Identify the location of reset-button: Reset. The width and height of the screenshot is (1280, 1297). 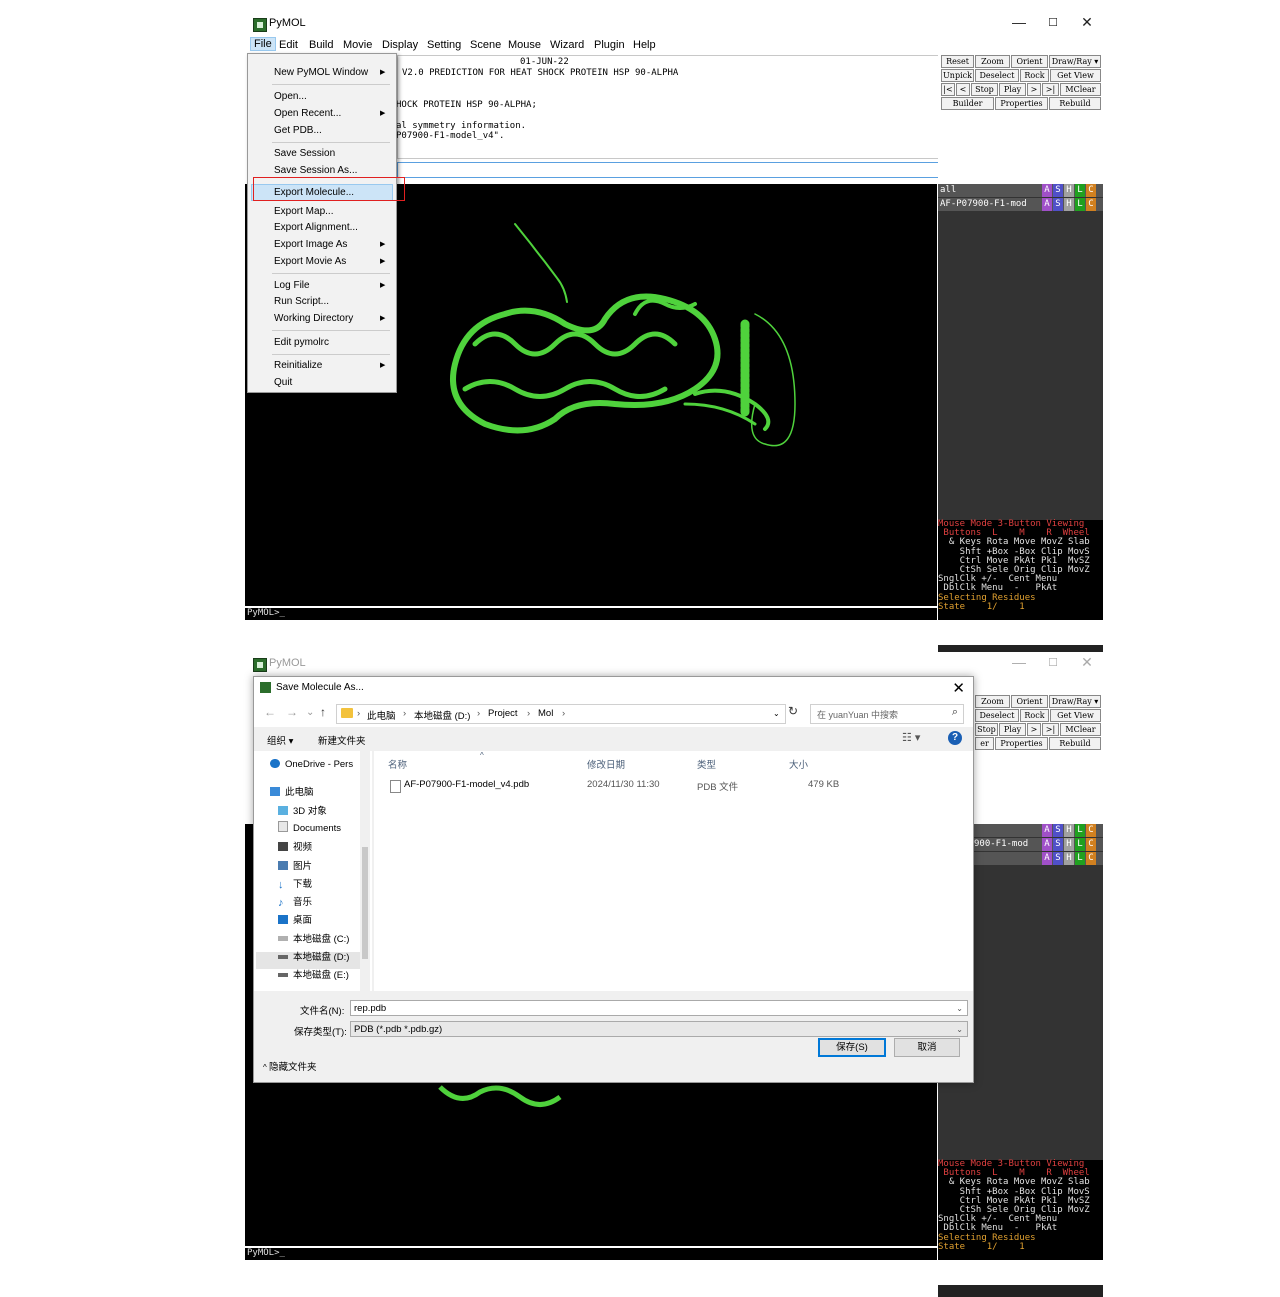
(957, 61).